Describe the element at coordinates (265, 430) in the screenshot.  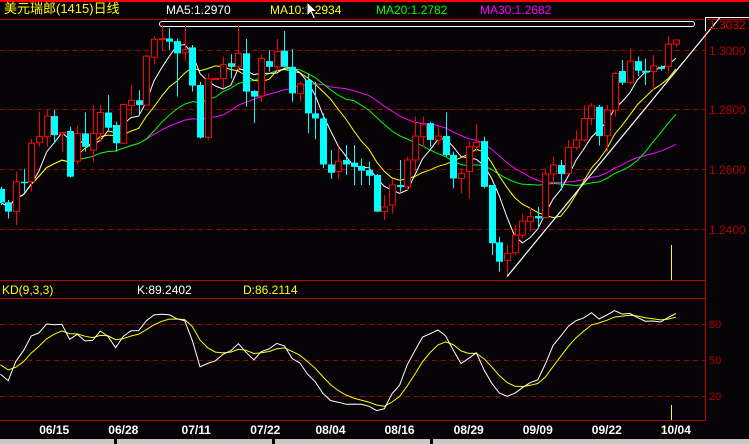
I see `date-tick-label: 07/22` at that location.